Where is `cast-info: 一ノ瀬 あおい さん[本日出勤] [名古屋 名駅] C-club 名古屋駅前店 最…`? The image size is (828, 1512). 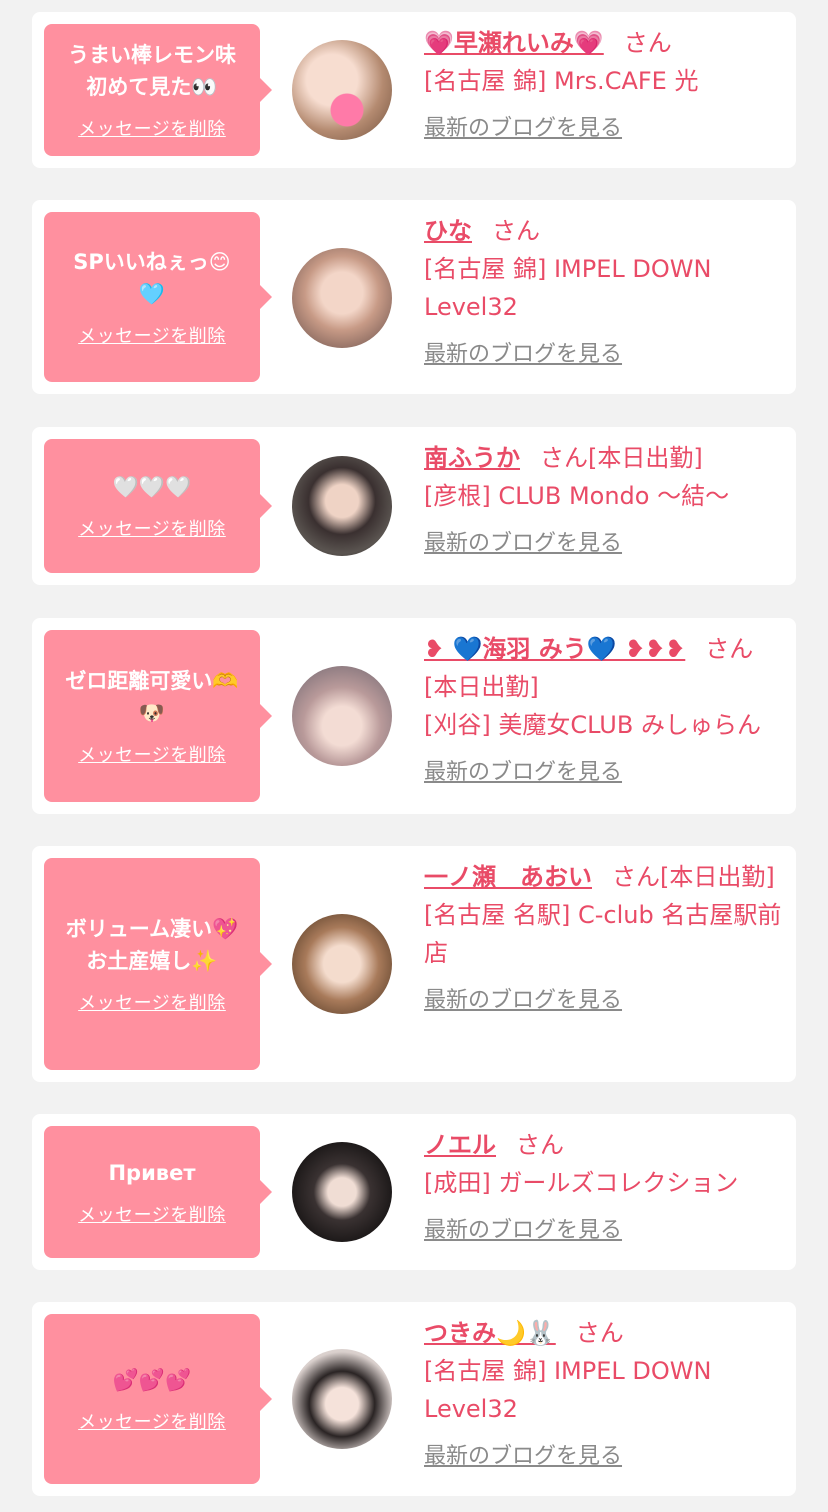 cast-info: 一ノ瀬 あおい さん[本日出勤] [名古屋 名駅] C-club 名古屋駅前店 最… is located at coordinates (604, 939).